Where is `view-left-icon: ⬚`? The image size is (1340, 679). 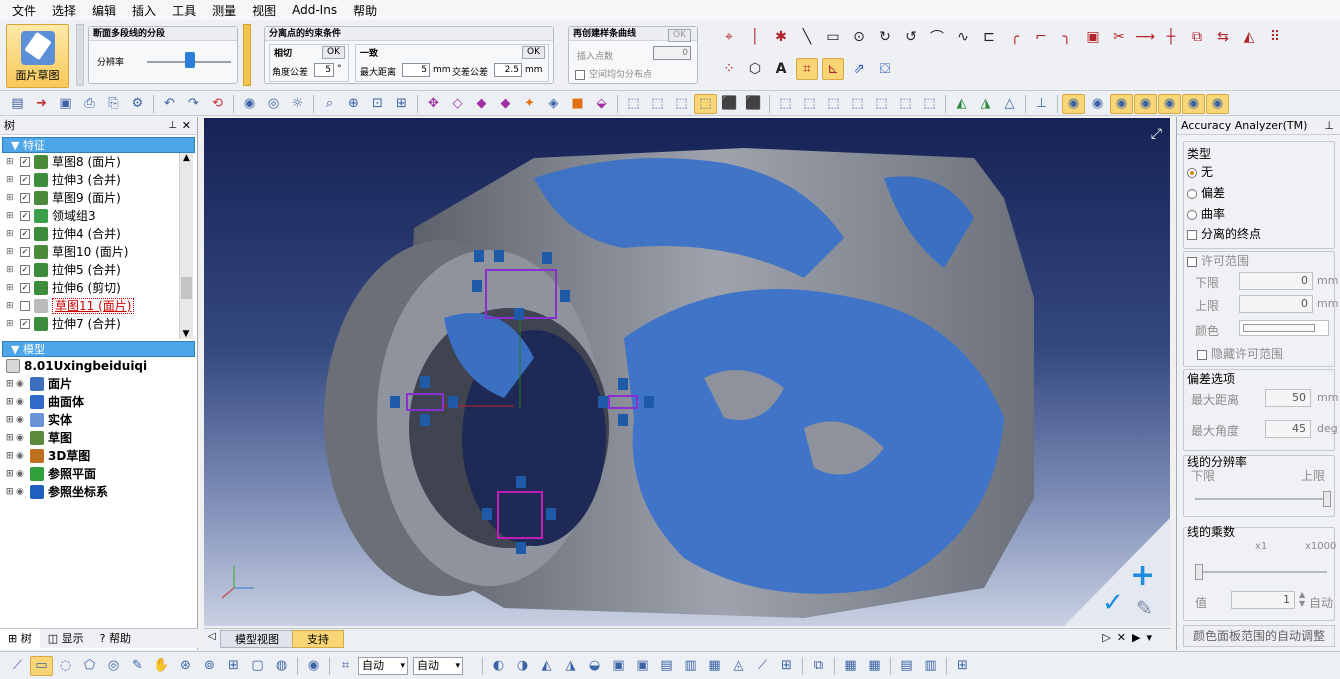
view-left-icon: ⬚ is located at coordinates (681, 104).